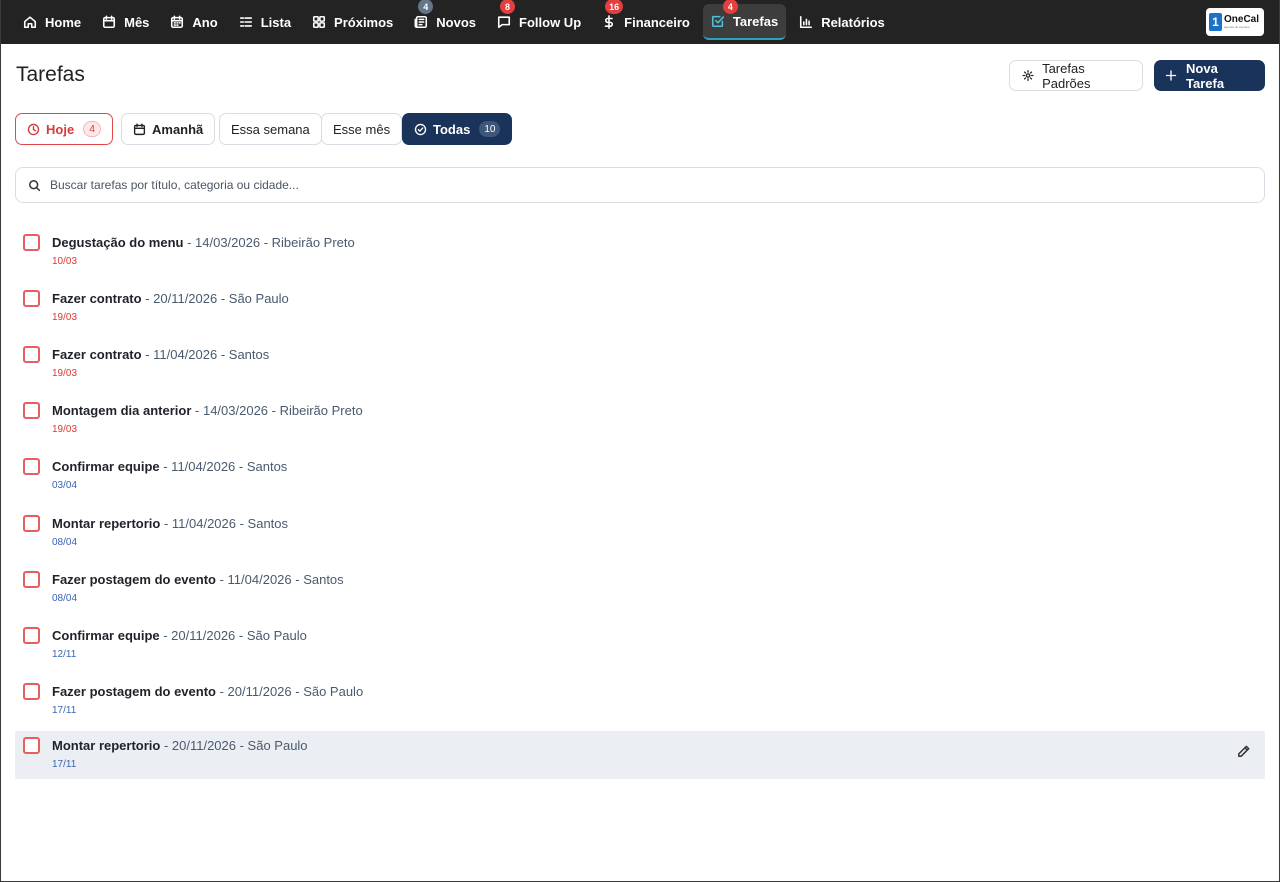 Image resolution: width=1280 pixels, height=882 pixels. Describe the element at coordinates (550, 22) in the screenshot. I see `nav-label: Follow Up` at that location.